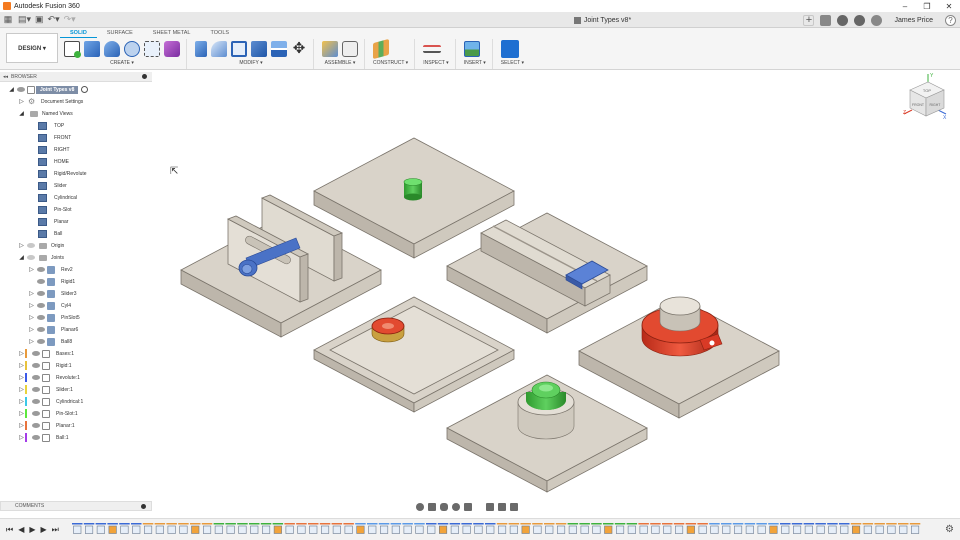 The image size is (960, 540). I want to click on expand-down-icon: ◢, so click(21, 257).